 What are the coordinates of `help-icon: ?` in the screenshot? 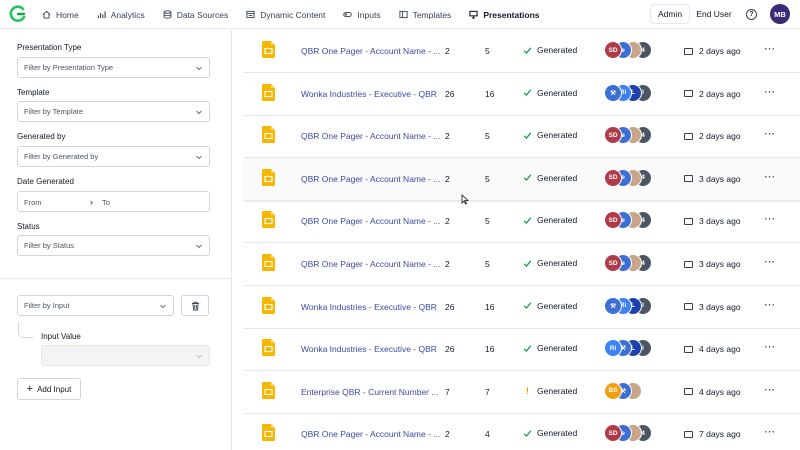 It's located at (751, 14).